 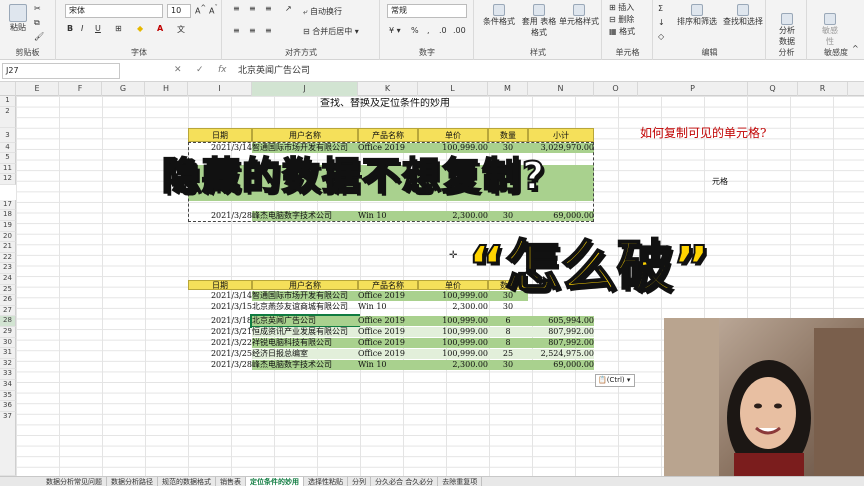 I want to click on row-header: 5, so click(x=8, y=158).